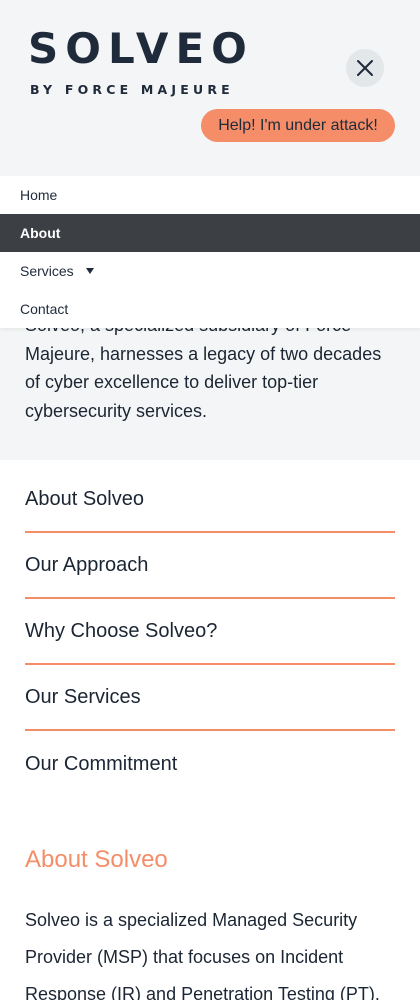 The width and height of the screenshot is (420, 1000). What do you see at coordinates (210, 233) in the screenshot?
I see `nav-item-about: About` at bounding box center [210, 233].